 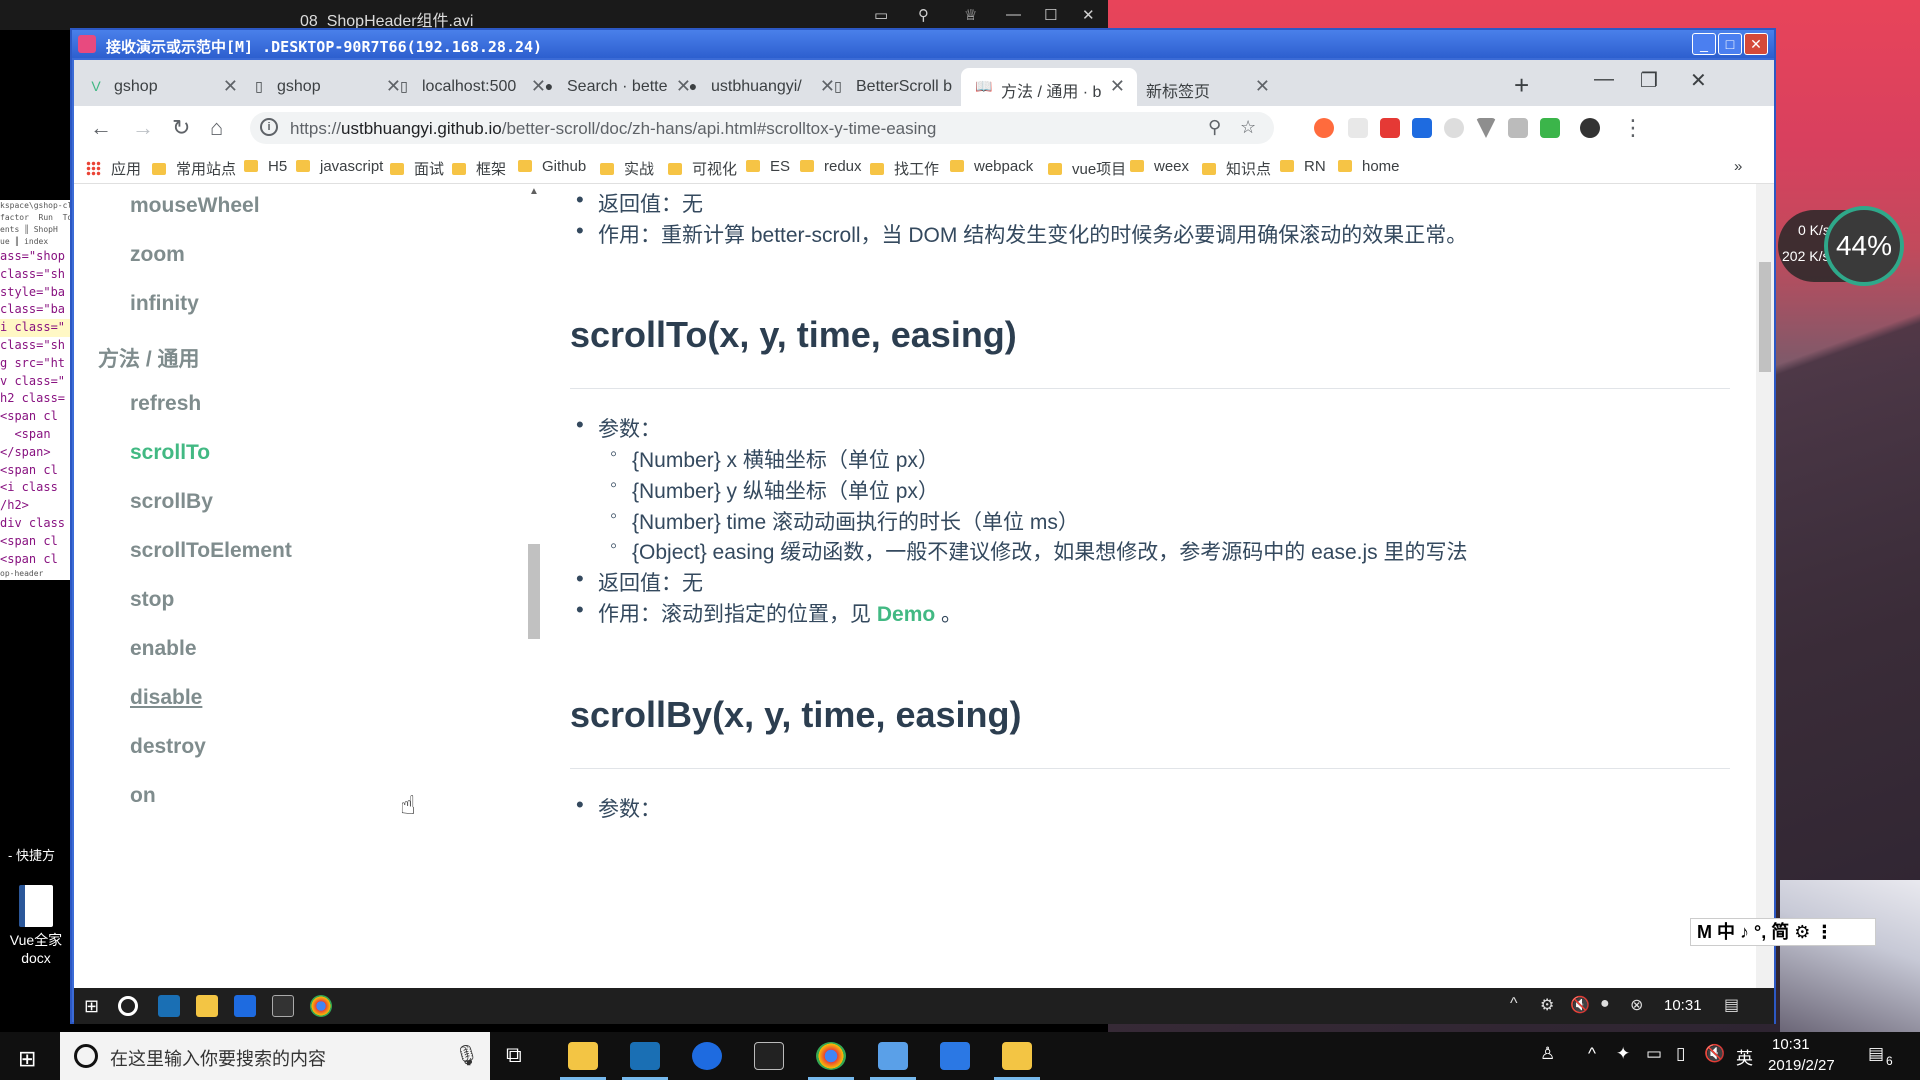 I want to click on tab-close-icon: ✕, so click(x=1262, y=86).